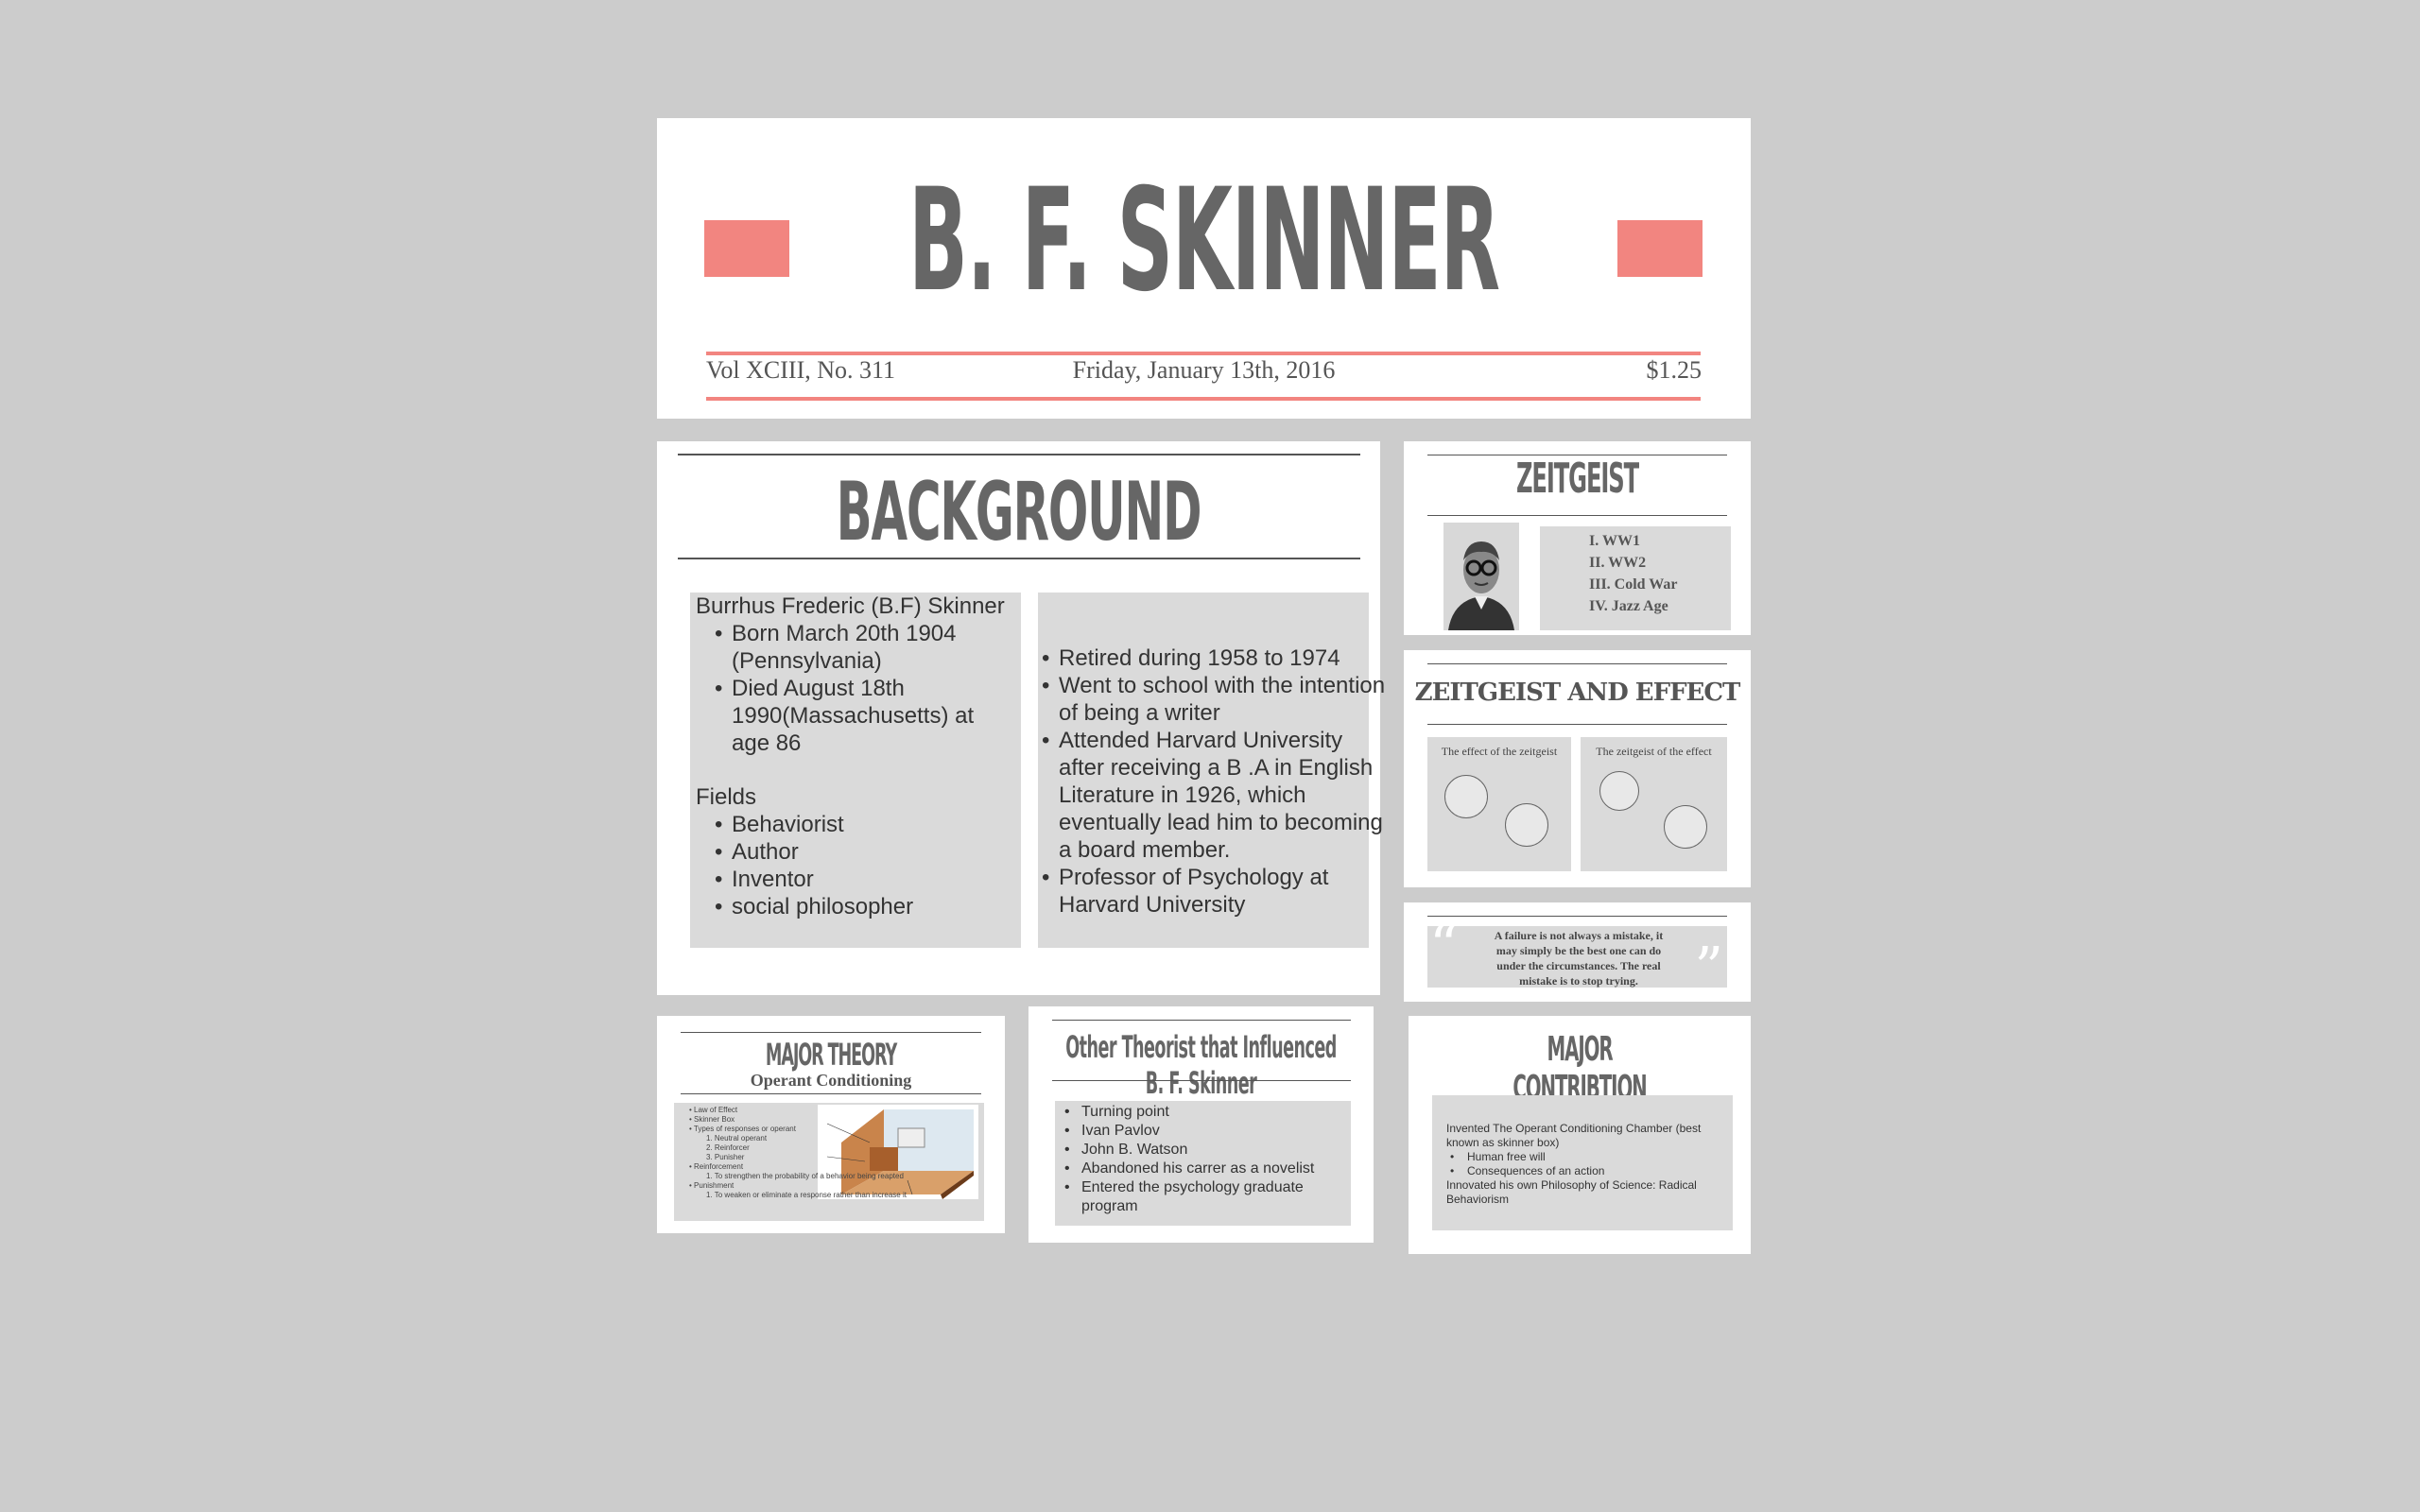 The height and width of the screenshot is (1512, 2420). Describe the element at coordinates (831, 1080) in the screenshot. I see `major-theory-subtitle: Operant Conditioning` at that location.